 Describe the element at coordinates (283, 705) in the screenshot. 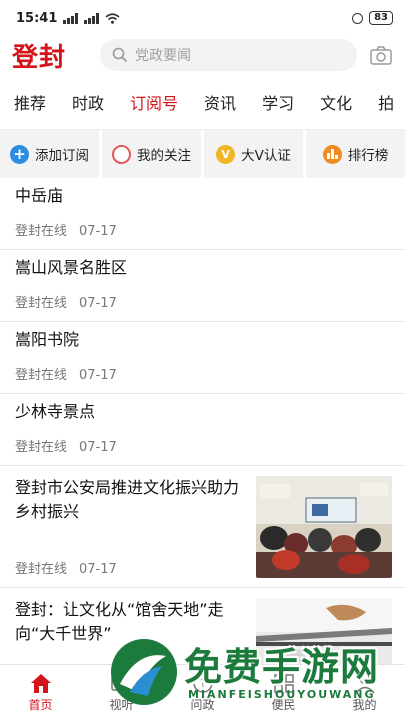

I see `nav-services-label: 便民` at that location.